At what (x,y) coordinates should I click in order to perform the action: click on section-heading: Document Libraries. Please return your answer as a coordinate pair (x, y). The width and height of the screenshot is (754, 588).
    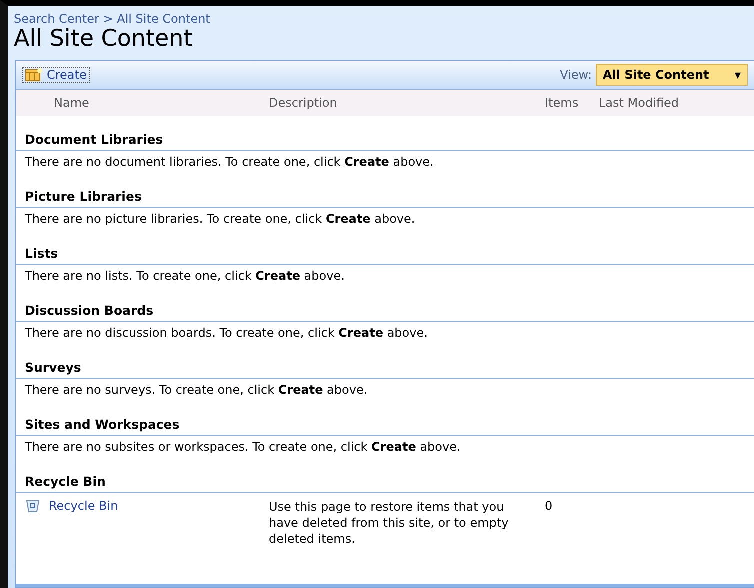
    Looking at the image, I should click on (385, 133).